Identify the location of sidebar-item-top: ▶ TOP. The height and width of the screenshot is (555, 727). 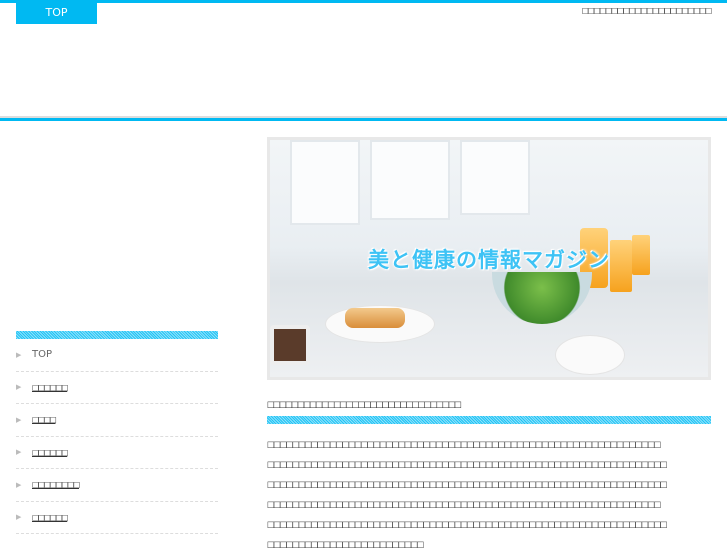
(117, 355).